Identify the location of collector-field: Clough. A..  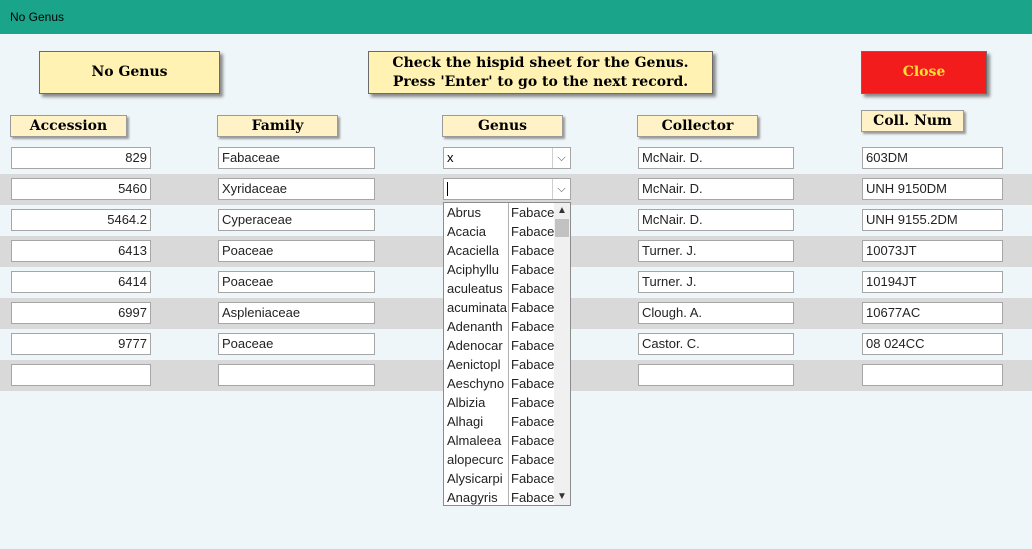
(716, 313).